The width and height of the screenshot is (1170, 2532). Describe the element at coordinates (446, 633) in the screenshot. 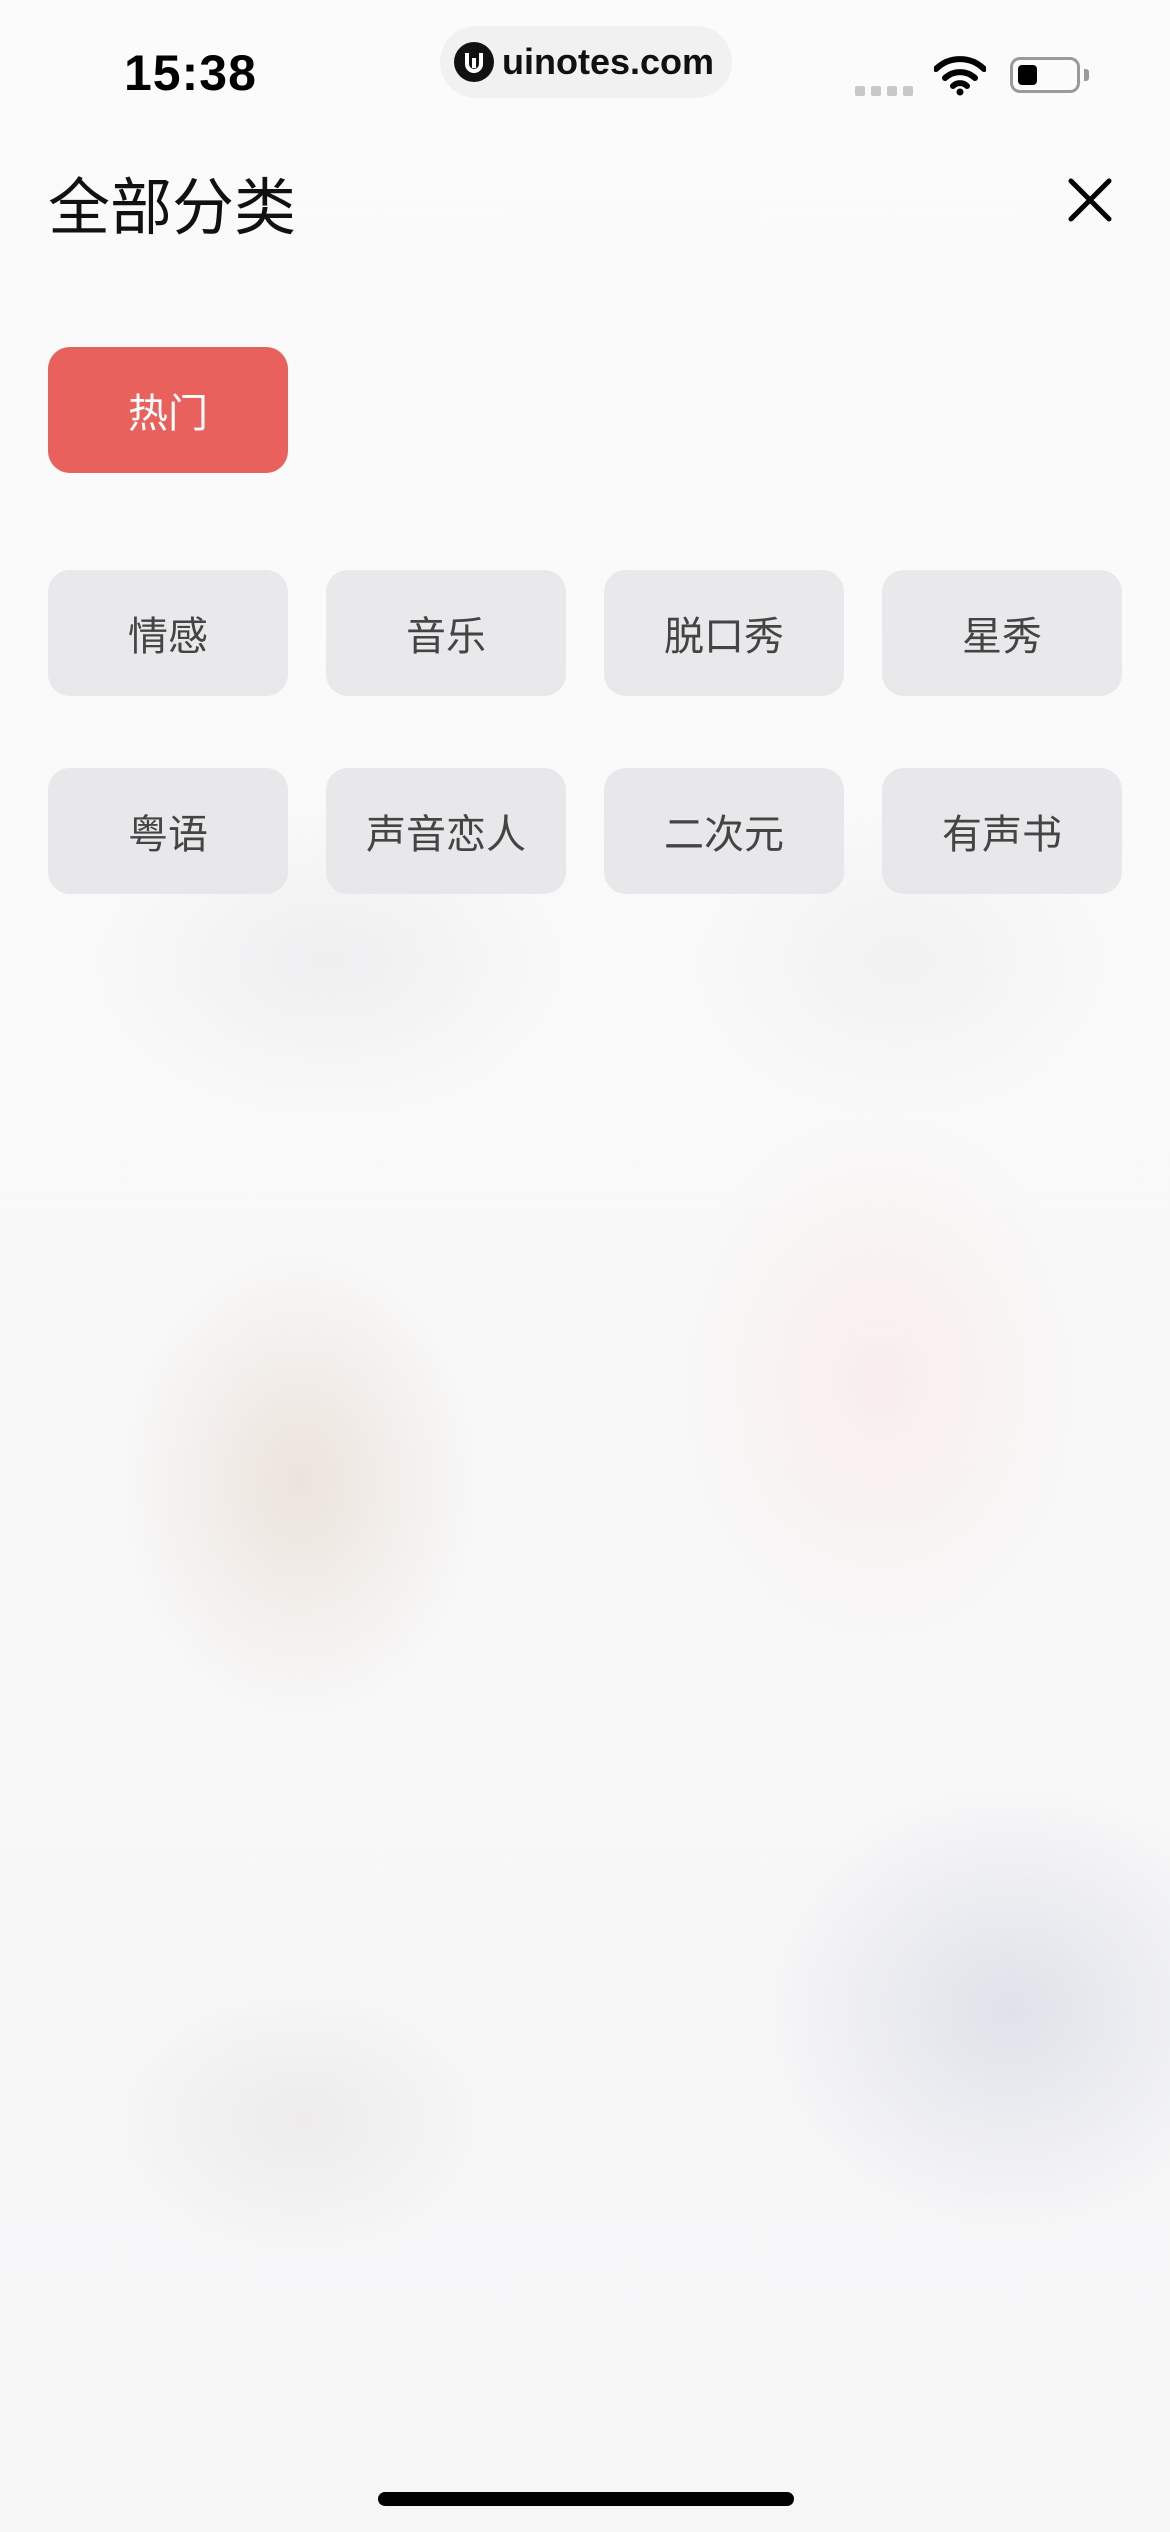

I see `category-chip: 音乐` at that location.